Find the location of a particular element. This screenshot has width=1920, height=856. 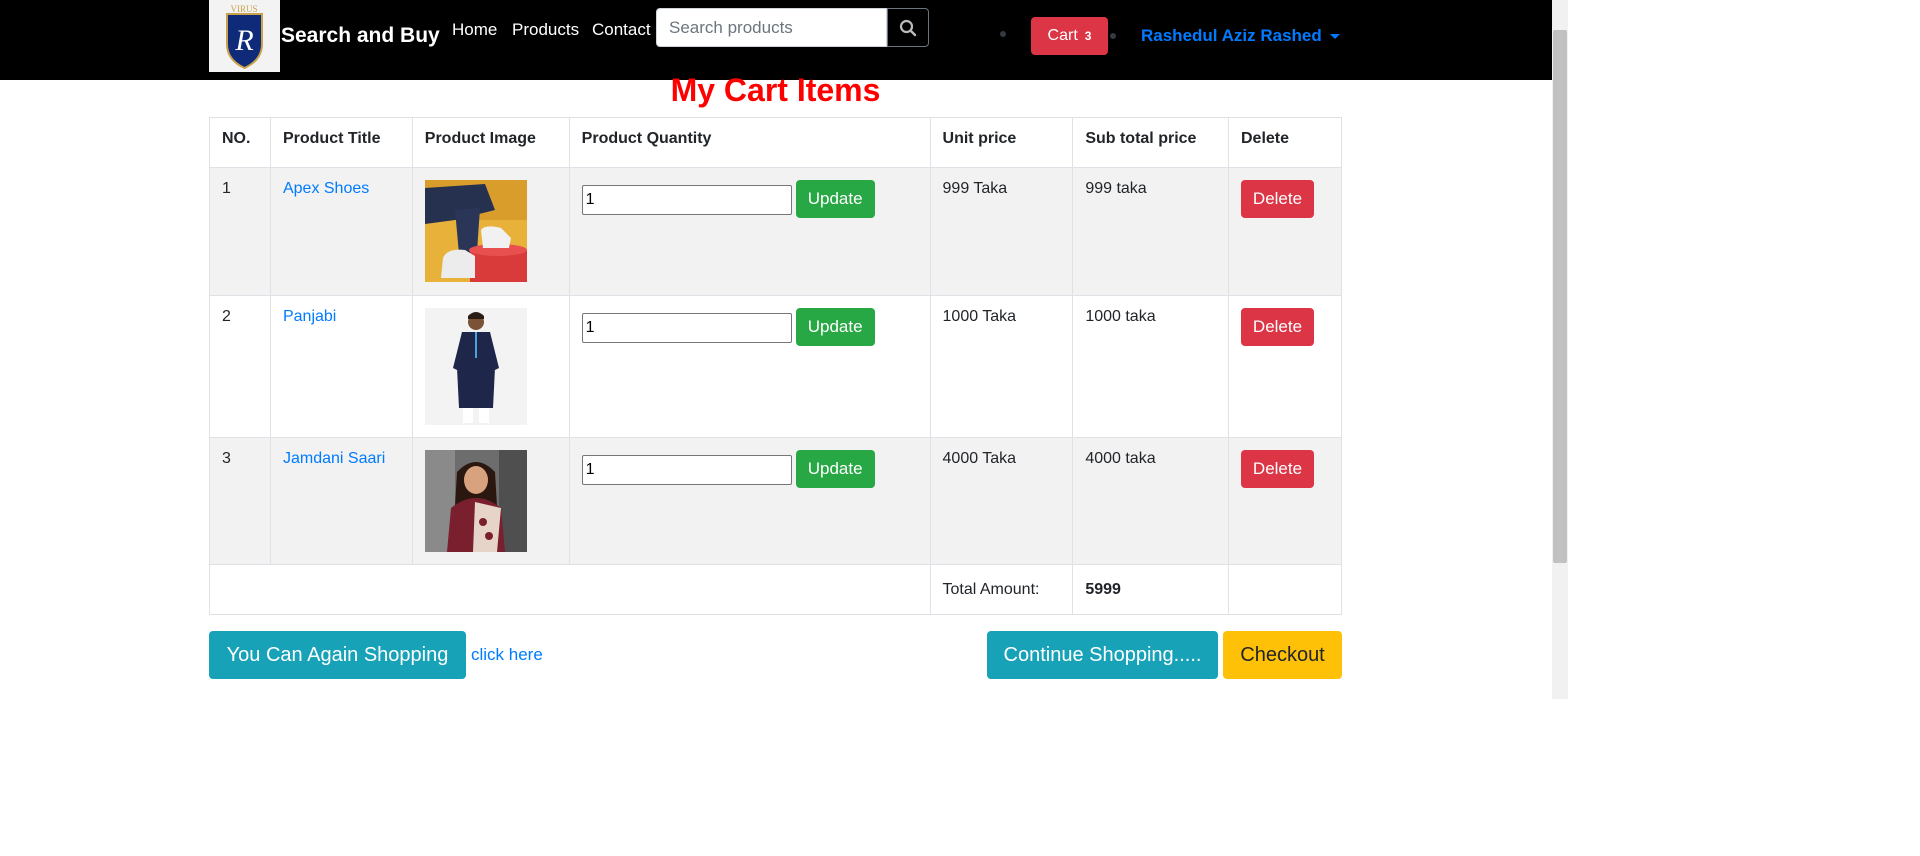

nav-home-link: Home is located at coordinates (474, 30).